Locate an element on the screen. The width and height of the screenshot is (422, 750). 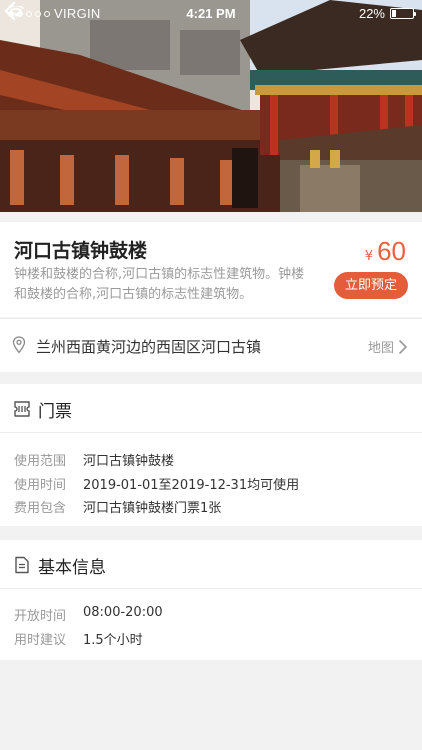
ticket-section-title: 门票 is located at coordinates (55, 412).